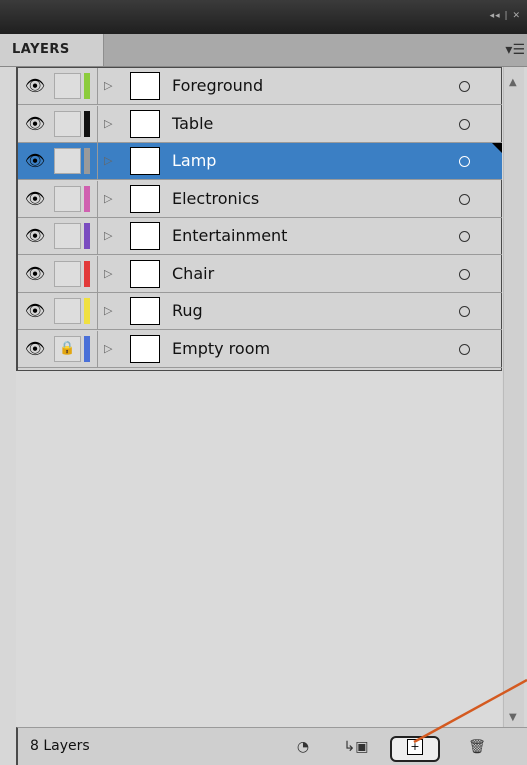 The height and width of the screenshot is (765, 527). What do you see at coordinates (263, 50) in the screenshot?
I see `tab-bar: LAYERS ▾☰` at bounding box center [263, 50].